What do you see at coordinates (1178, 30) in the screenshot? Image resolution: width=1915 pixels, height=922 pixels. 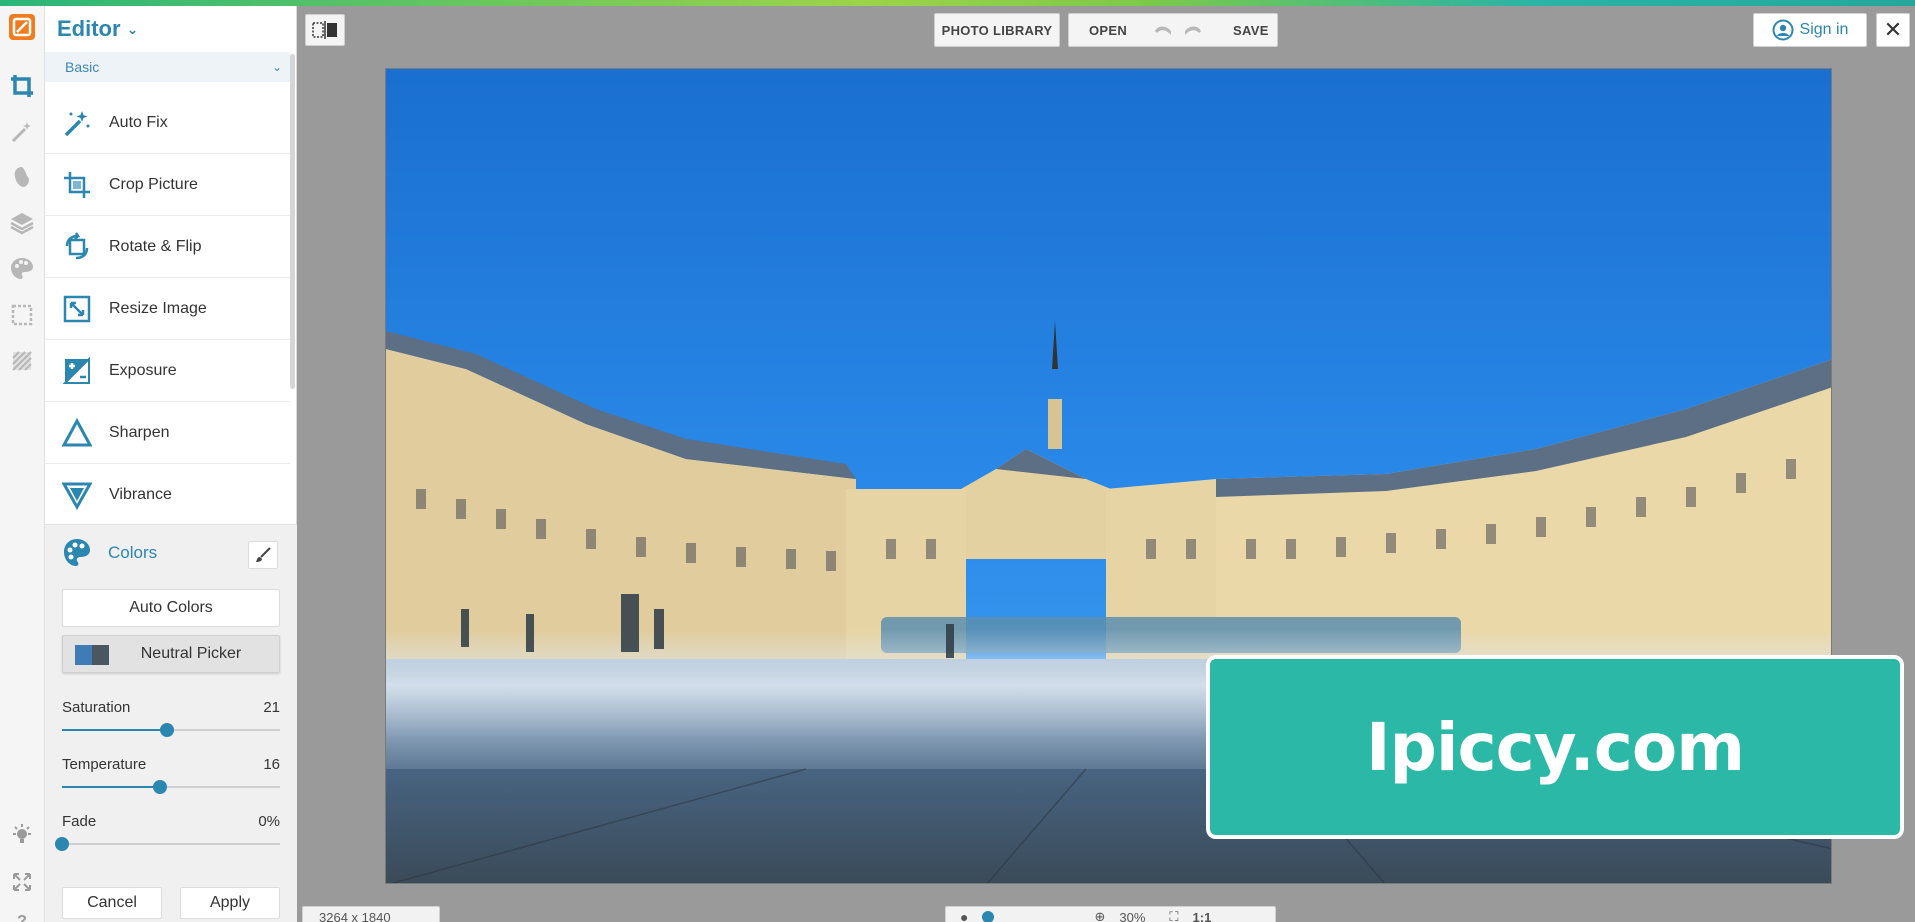 I see `undo-redo-group` at bounding box center [1178, 30].